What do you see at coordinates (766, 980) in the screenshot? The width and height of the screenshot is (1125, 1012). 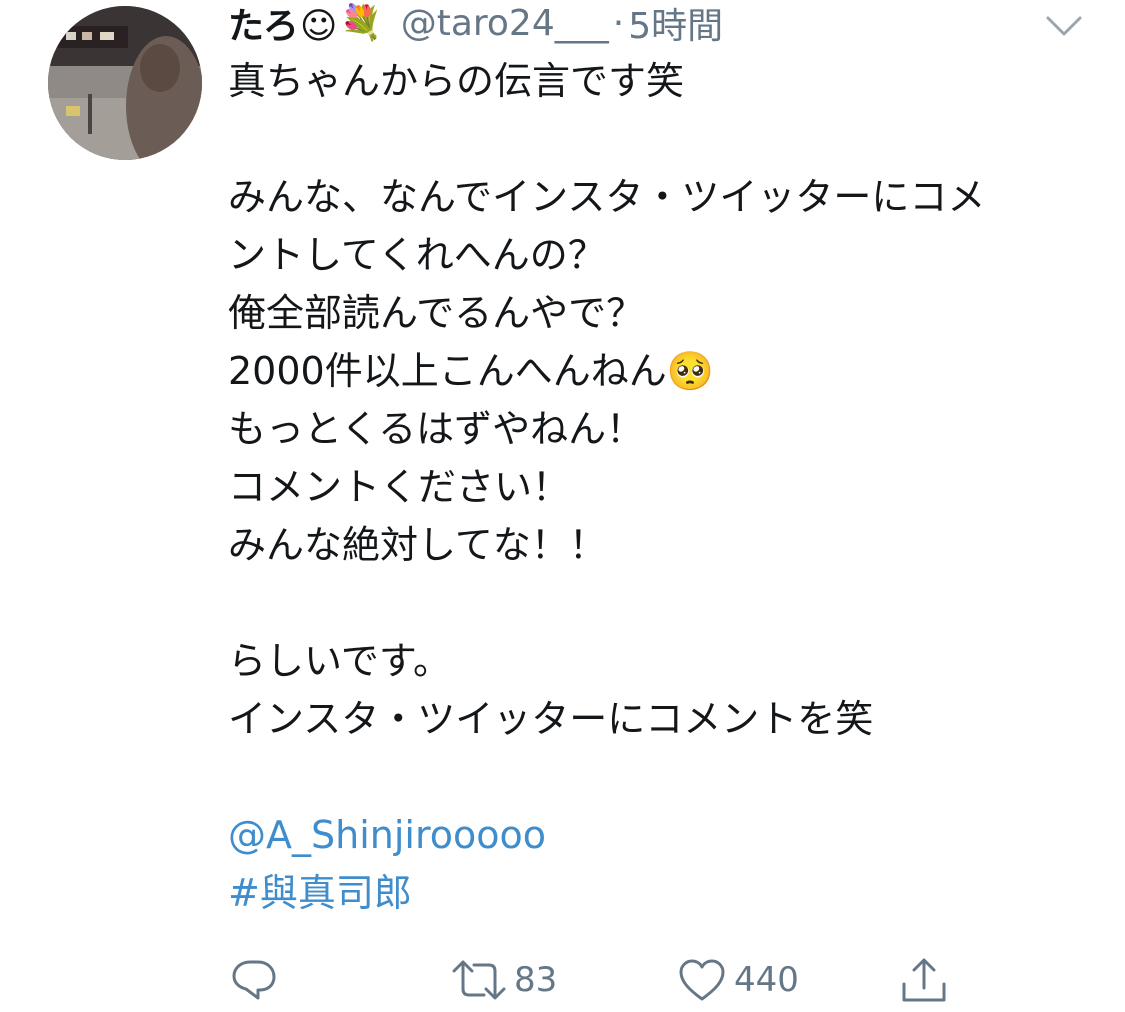 I see `like-count: 440` at bounding box center [766, 980].